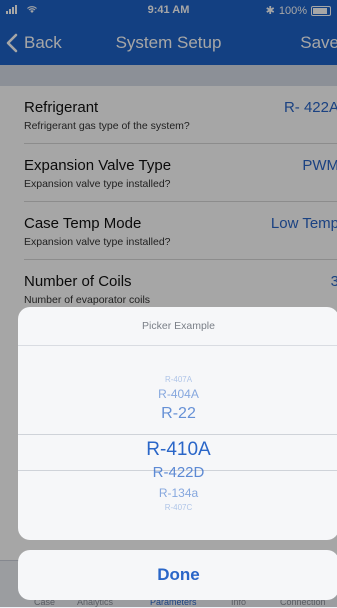  Describe the element at coordinates (177, 394) in the screenshot. I see `picker-option: R-404A` at that location.